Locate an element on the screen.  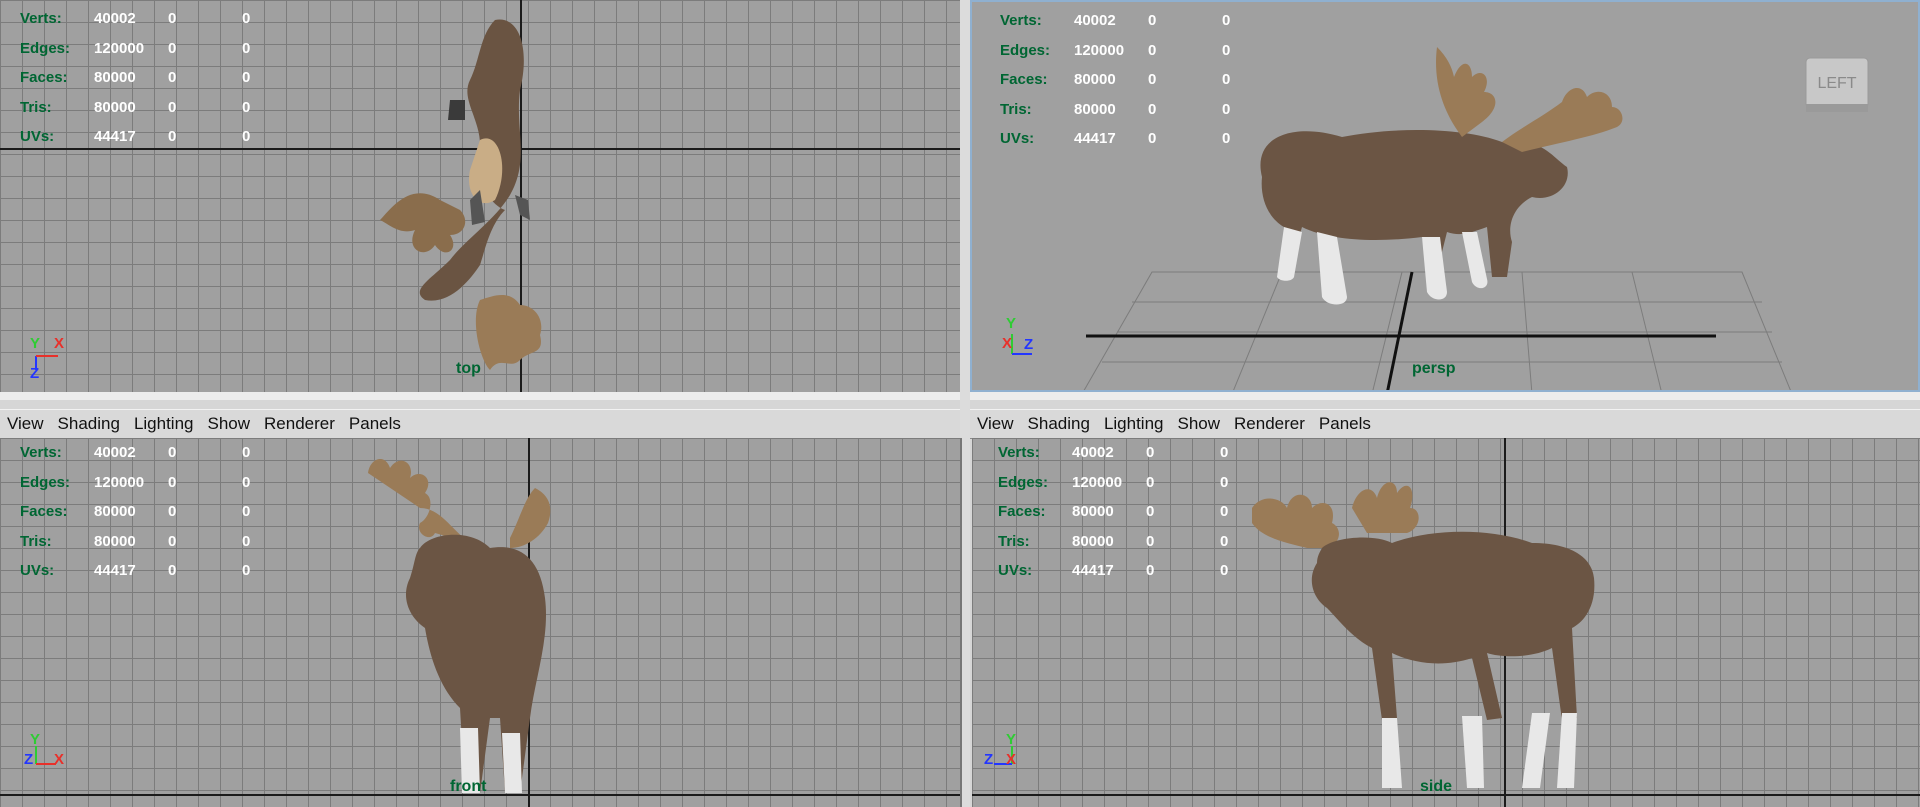
camera-label-top: top is located at coordinates (468, 368).